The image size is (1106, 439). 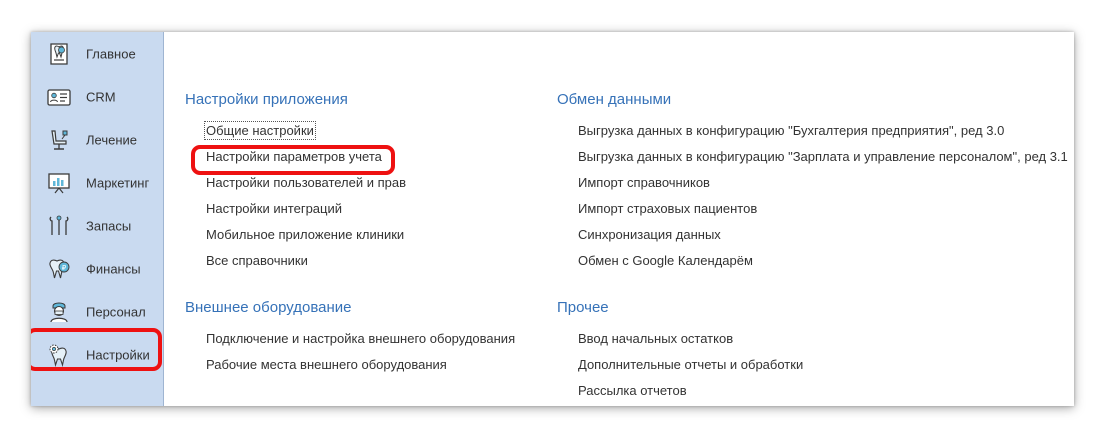 I want to click on sidebar-item-settings: Настройки, so click(x=97, y=354).